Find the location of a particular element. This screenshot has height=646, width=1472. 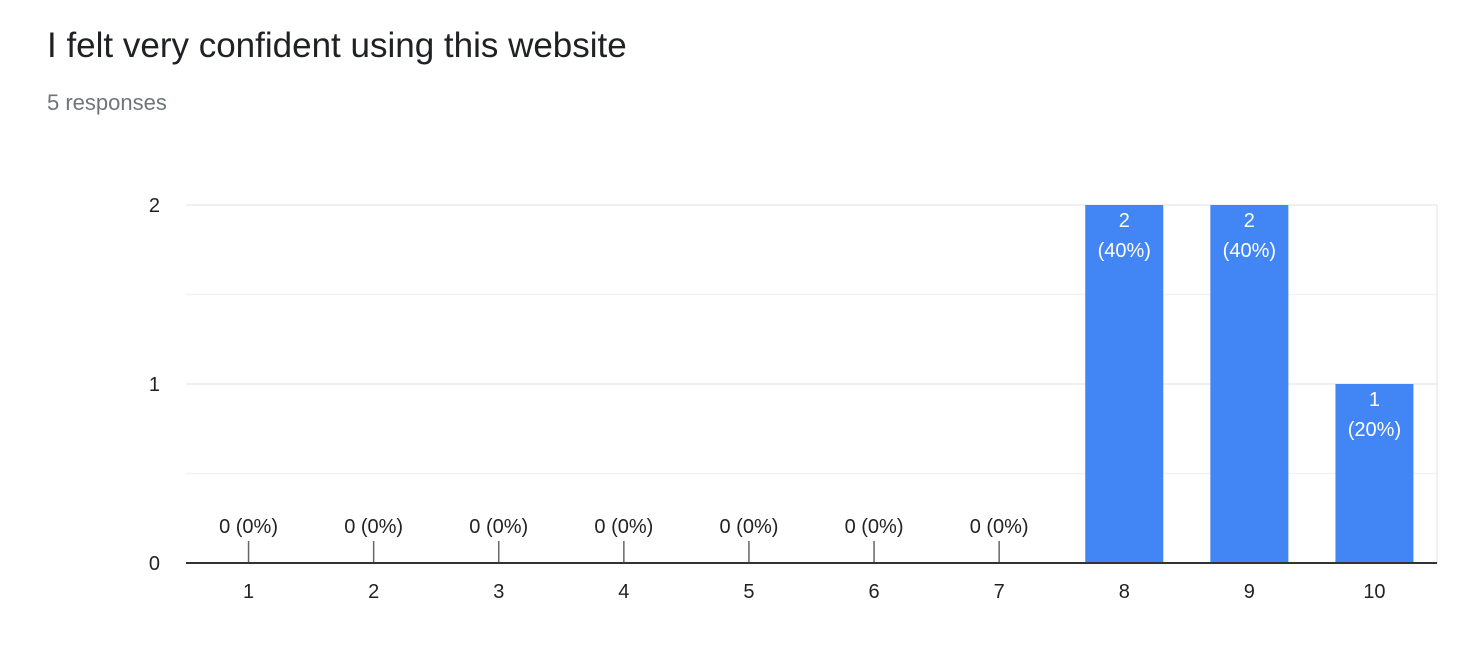

data-label-percent: (20%) is located at coordinates (1374, 430).